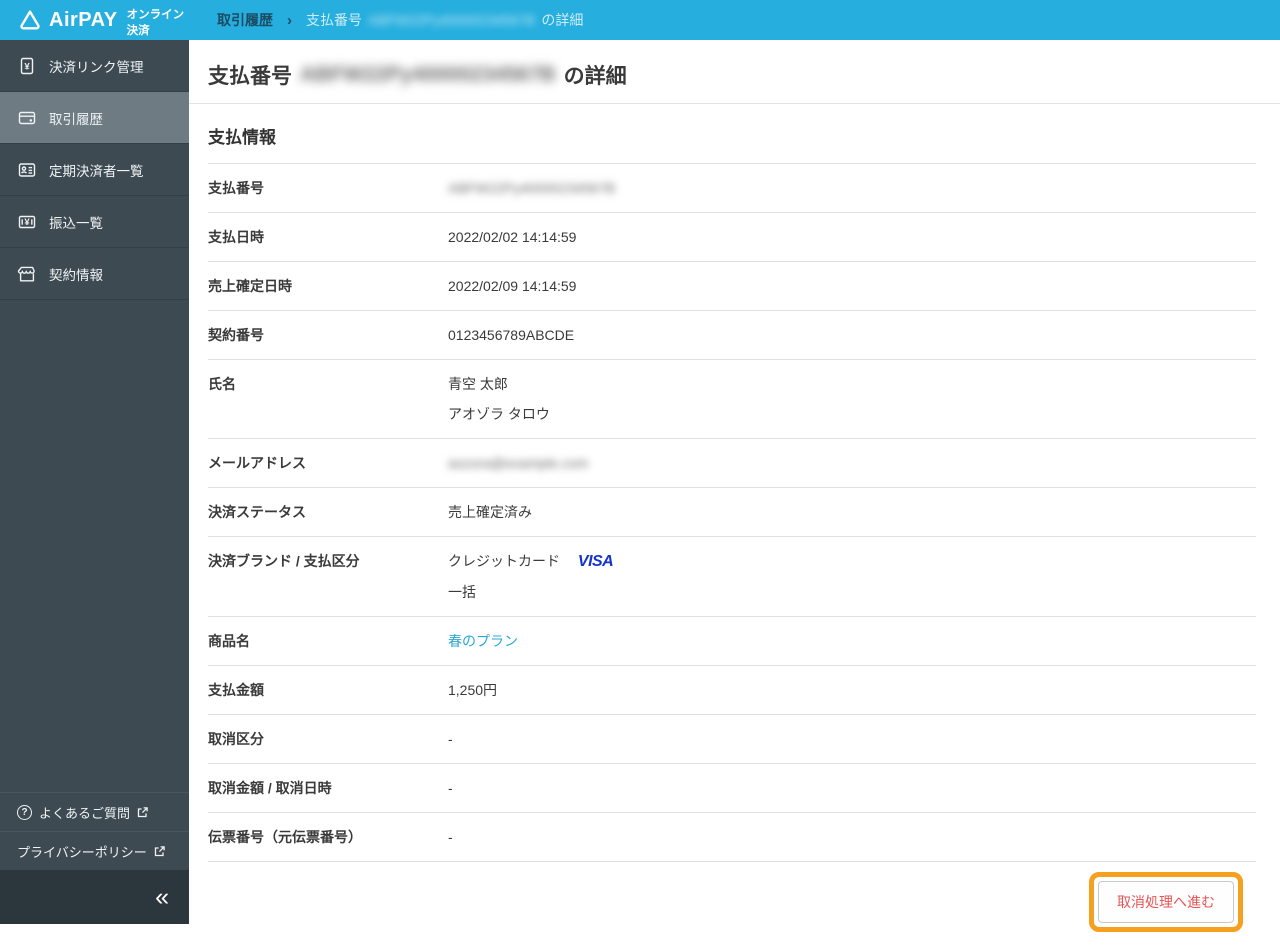 Image resolution: width=1280 pixels, height=952 pixels. I want to click on table-row-product-name: 商品名 春のプラン, so click(732, 640).